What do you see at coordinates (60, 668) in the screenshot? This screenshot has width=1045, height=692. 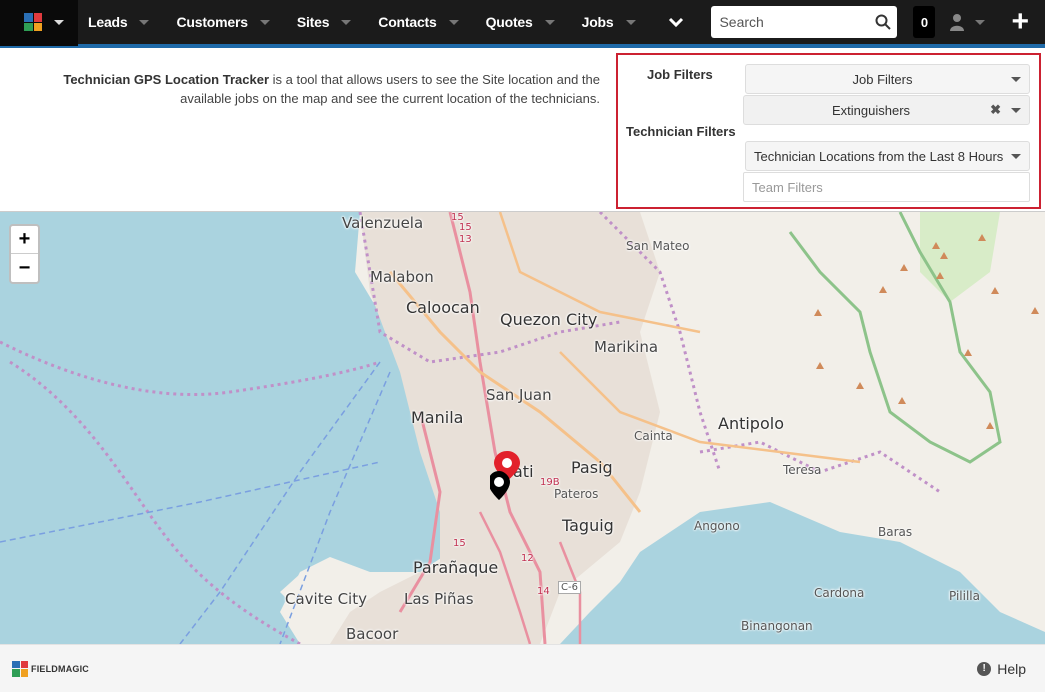 I see `footer-logo-text: FIELDMAGIC` at bounding box center [60, 668].